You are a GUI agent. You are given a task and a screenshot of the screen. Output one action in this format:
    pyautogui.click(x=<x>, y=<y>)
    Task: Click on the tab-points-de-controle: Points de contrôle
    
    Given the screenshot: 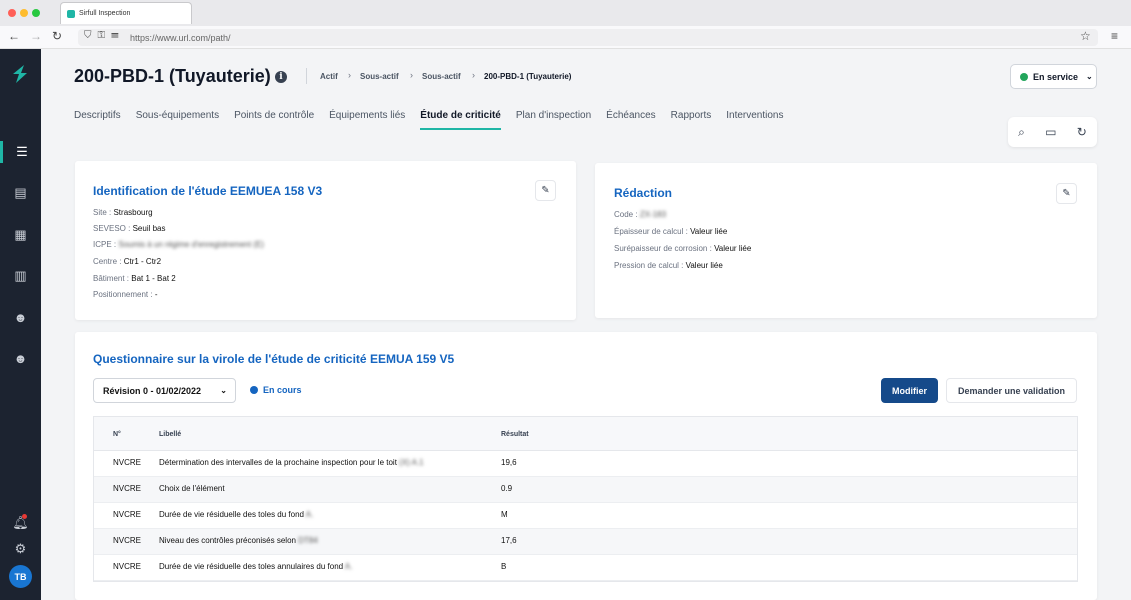 What is the action you would take?
    pyautogui.click(x=274, y=120)
    